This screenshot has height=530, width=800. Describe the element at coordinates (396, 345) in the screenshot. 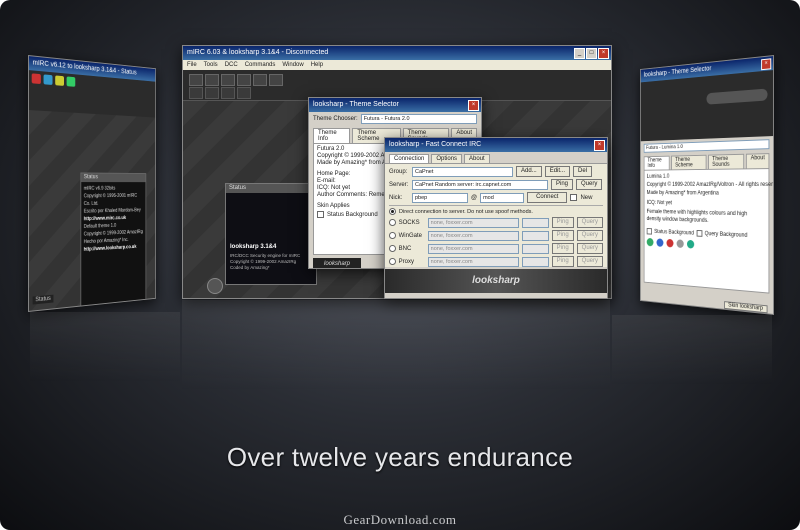

I see `center-window-reflection` at that location.